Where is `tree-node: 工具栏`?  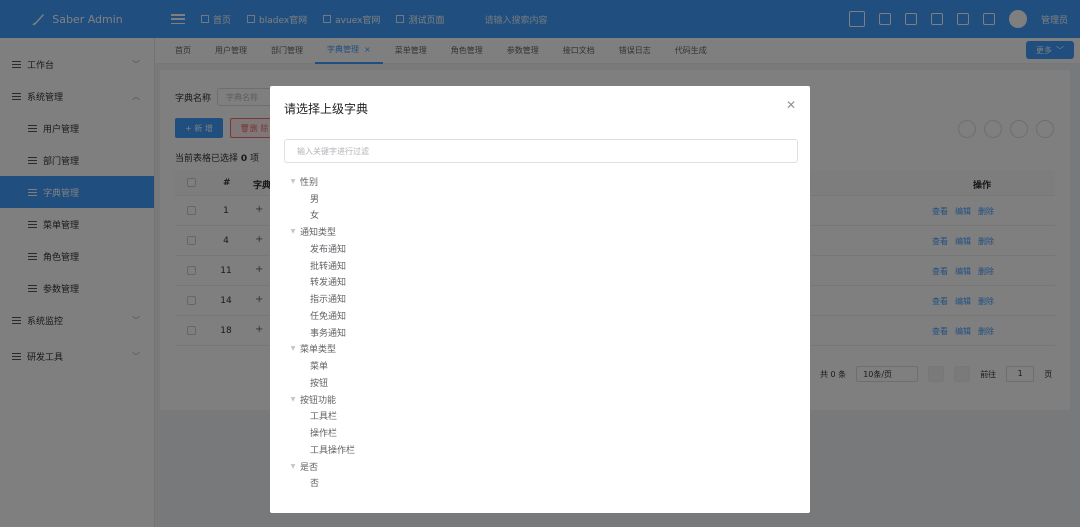
tree-node: 工具栏 is located at coordinates (321, 416).